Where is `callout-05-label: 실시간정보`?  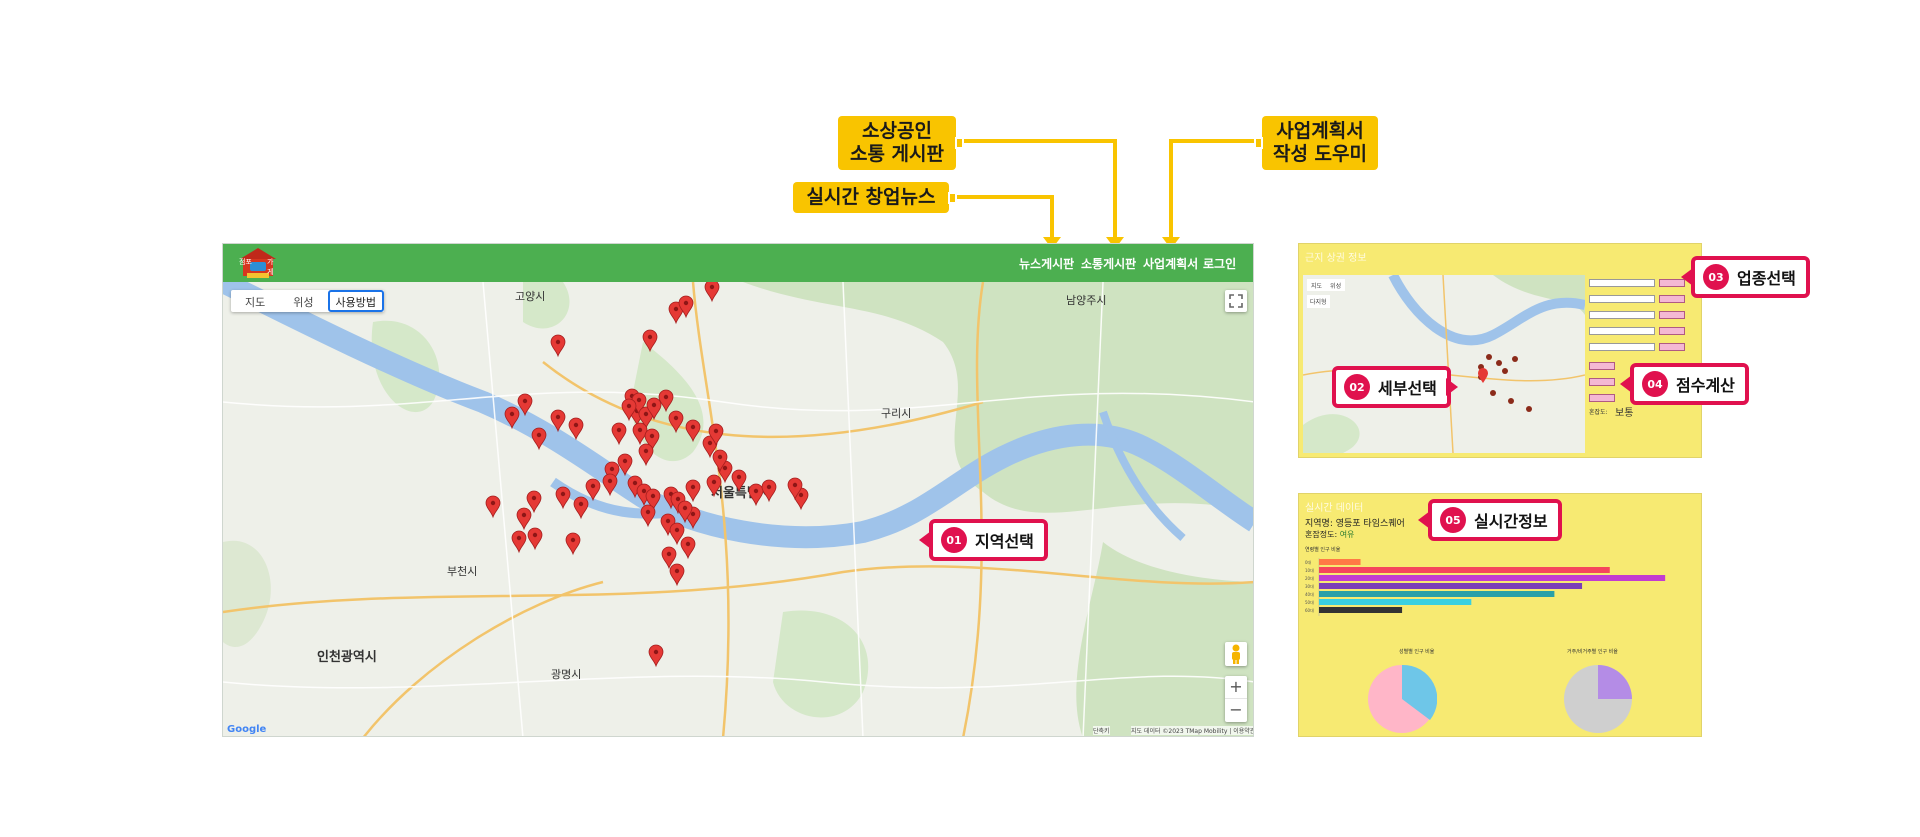
callout-05-label: 실시간정보 is located at coordinates (1511, 521).